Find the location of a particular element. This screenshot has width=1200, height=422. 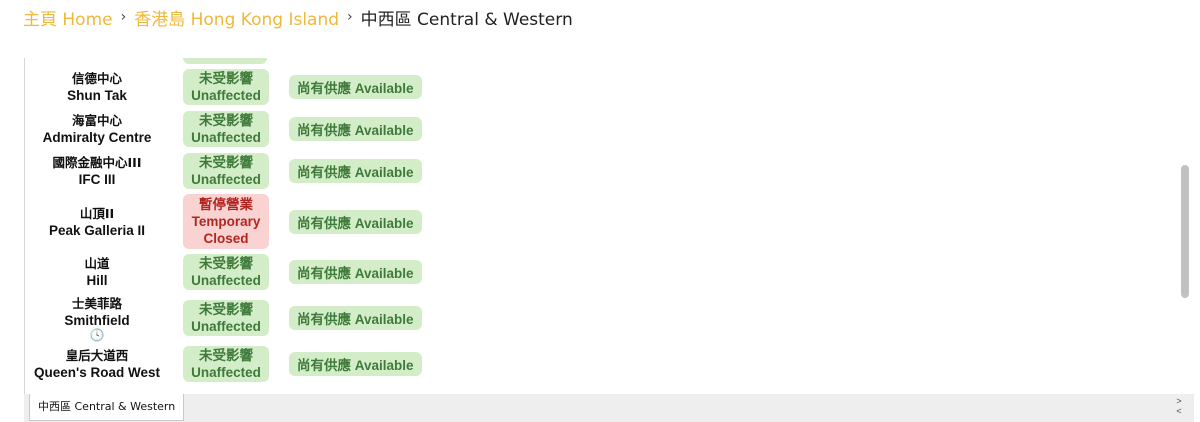

cut-off-status-badge is located at coordinates (225, 61).